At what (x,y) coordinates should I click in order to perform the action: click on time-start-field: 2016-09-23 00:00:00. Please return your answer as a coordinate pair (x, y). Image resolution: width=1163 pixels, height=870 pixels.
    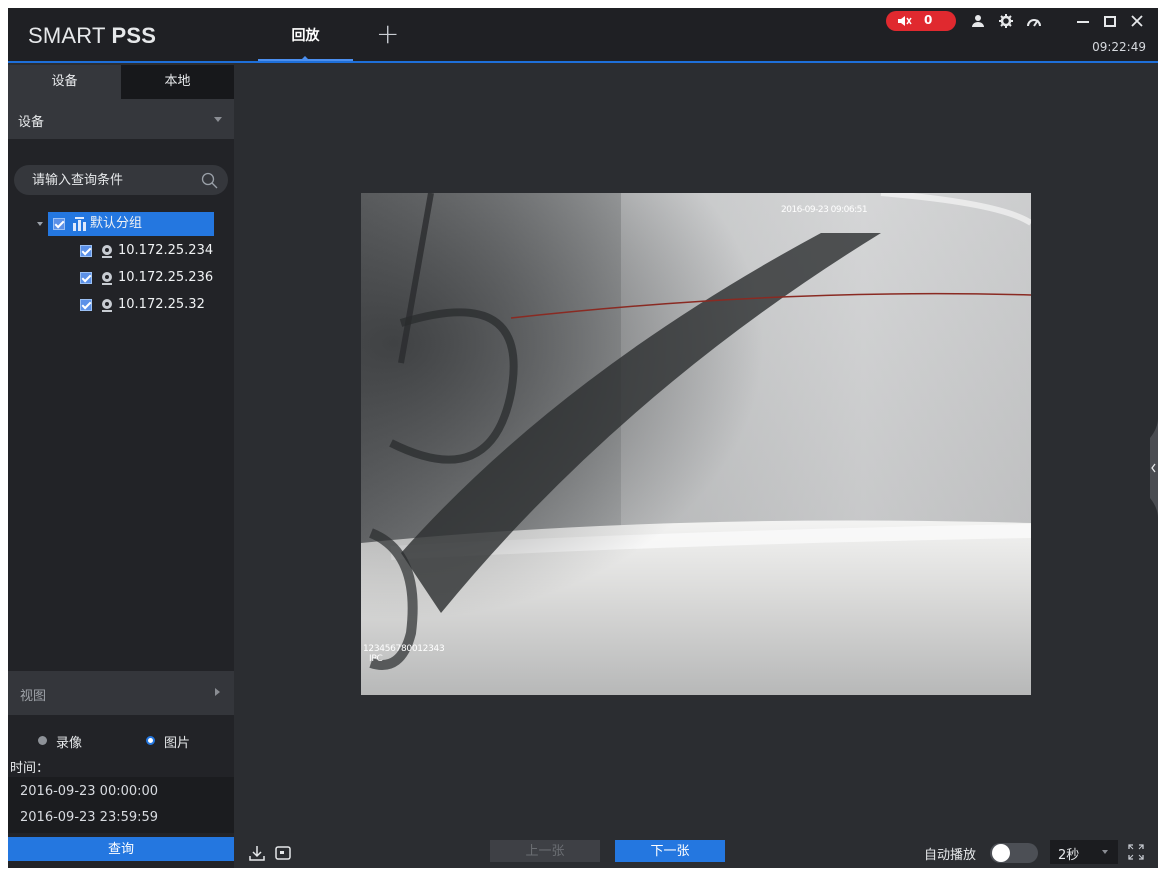
    Looking at the image, I should click on (89, 791).